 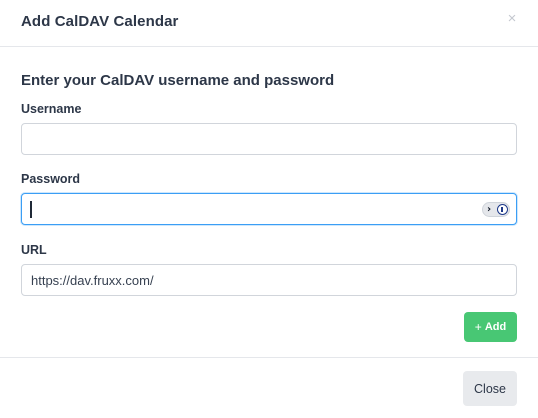 I want to click on close-button: Close, so click(x=490, y=388).